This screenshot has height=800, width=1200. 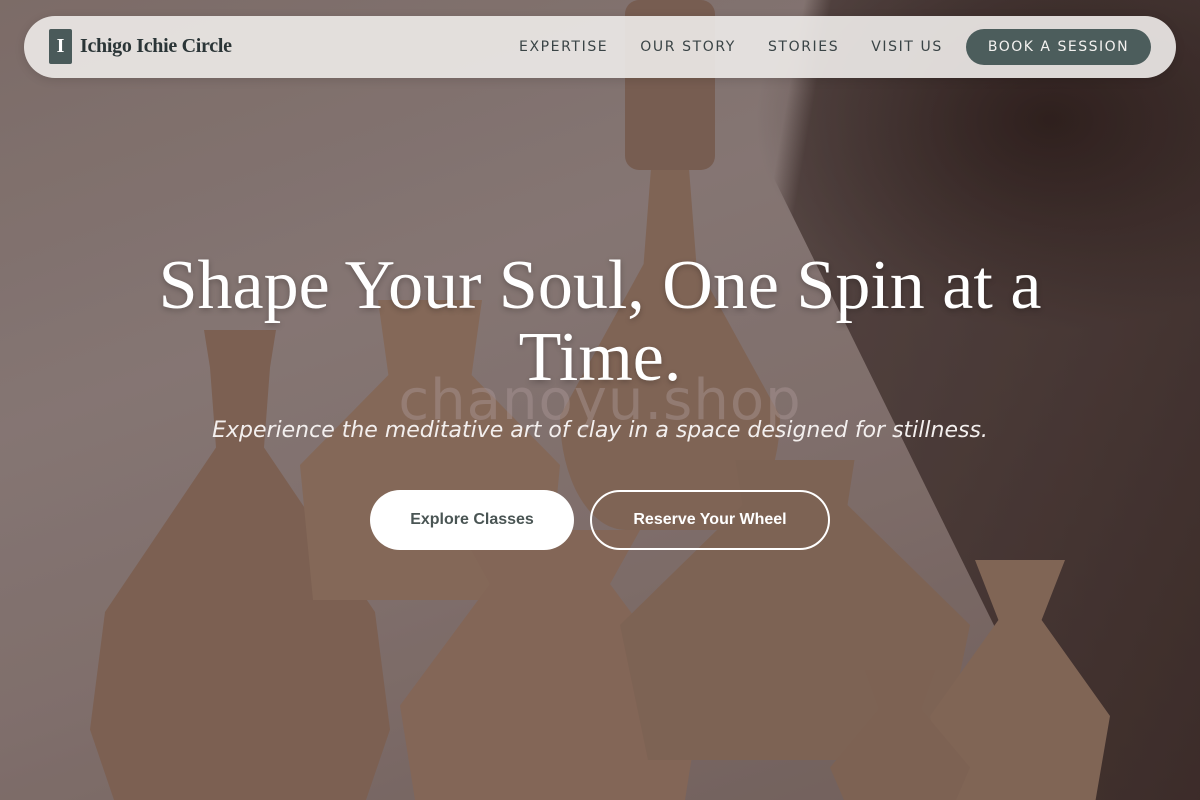 I want to click on book-session-button: BOOK A SESSION, so click(x=1058, y=47).